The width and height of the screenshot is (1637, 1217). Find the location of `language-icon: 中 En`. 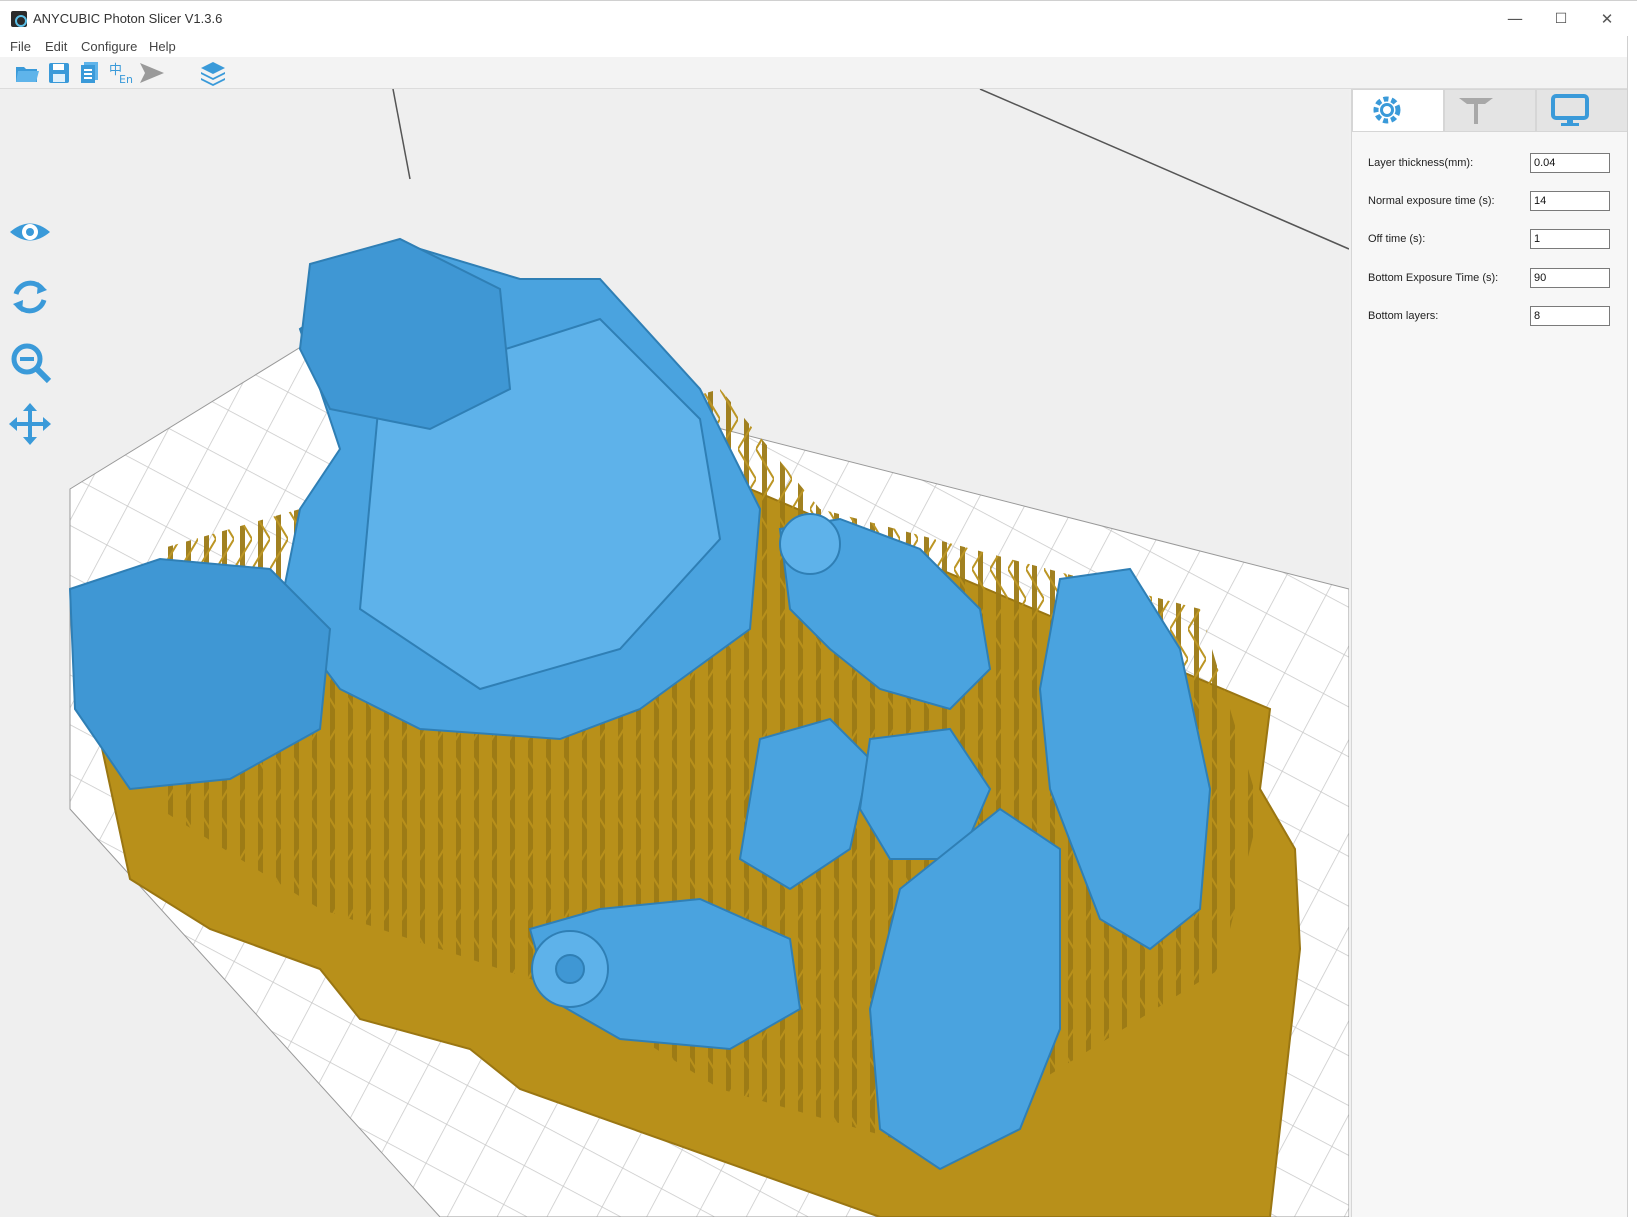

language-icon: 中 En is located at coordinates (121, 73).